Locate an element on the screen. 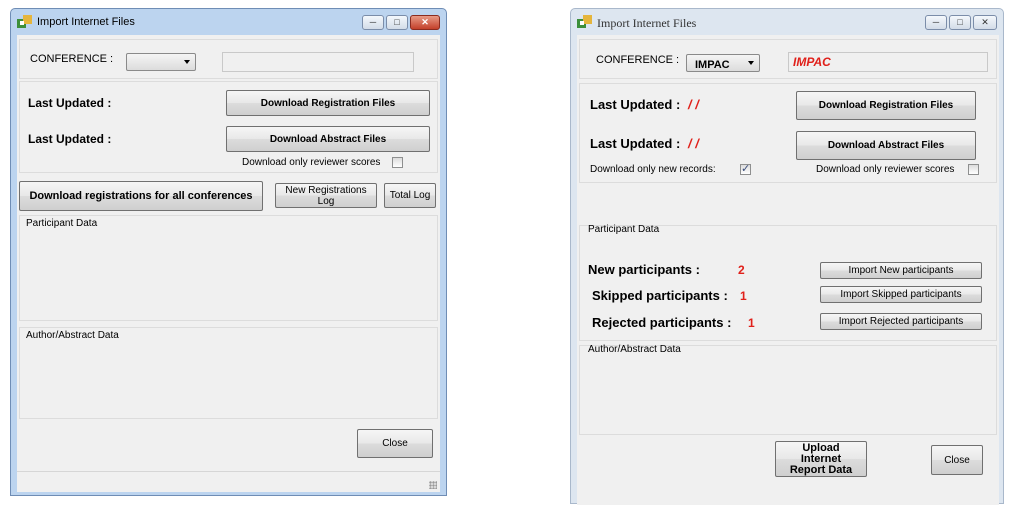 The width and height of the screenshot is (1017, 506). conference-dropdown: IMPAC is located at coordinates (723, 63).